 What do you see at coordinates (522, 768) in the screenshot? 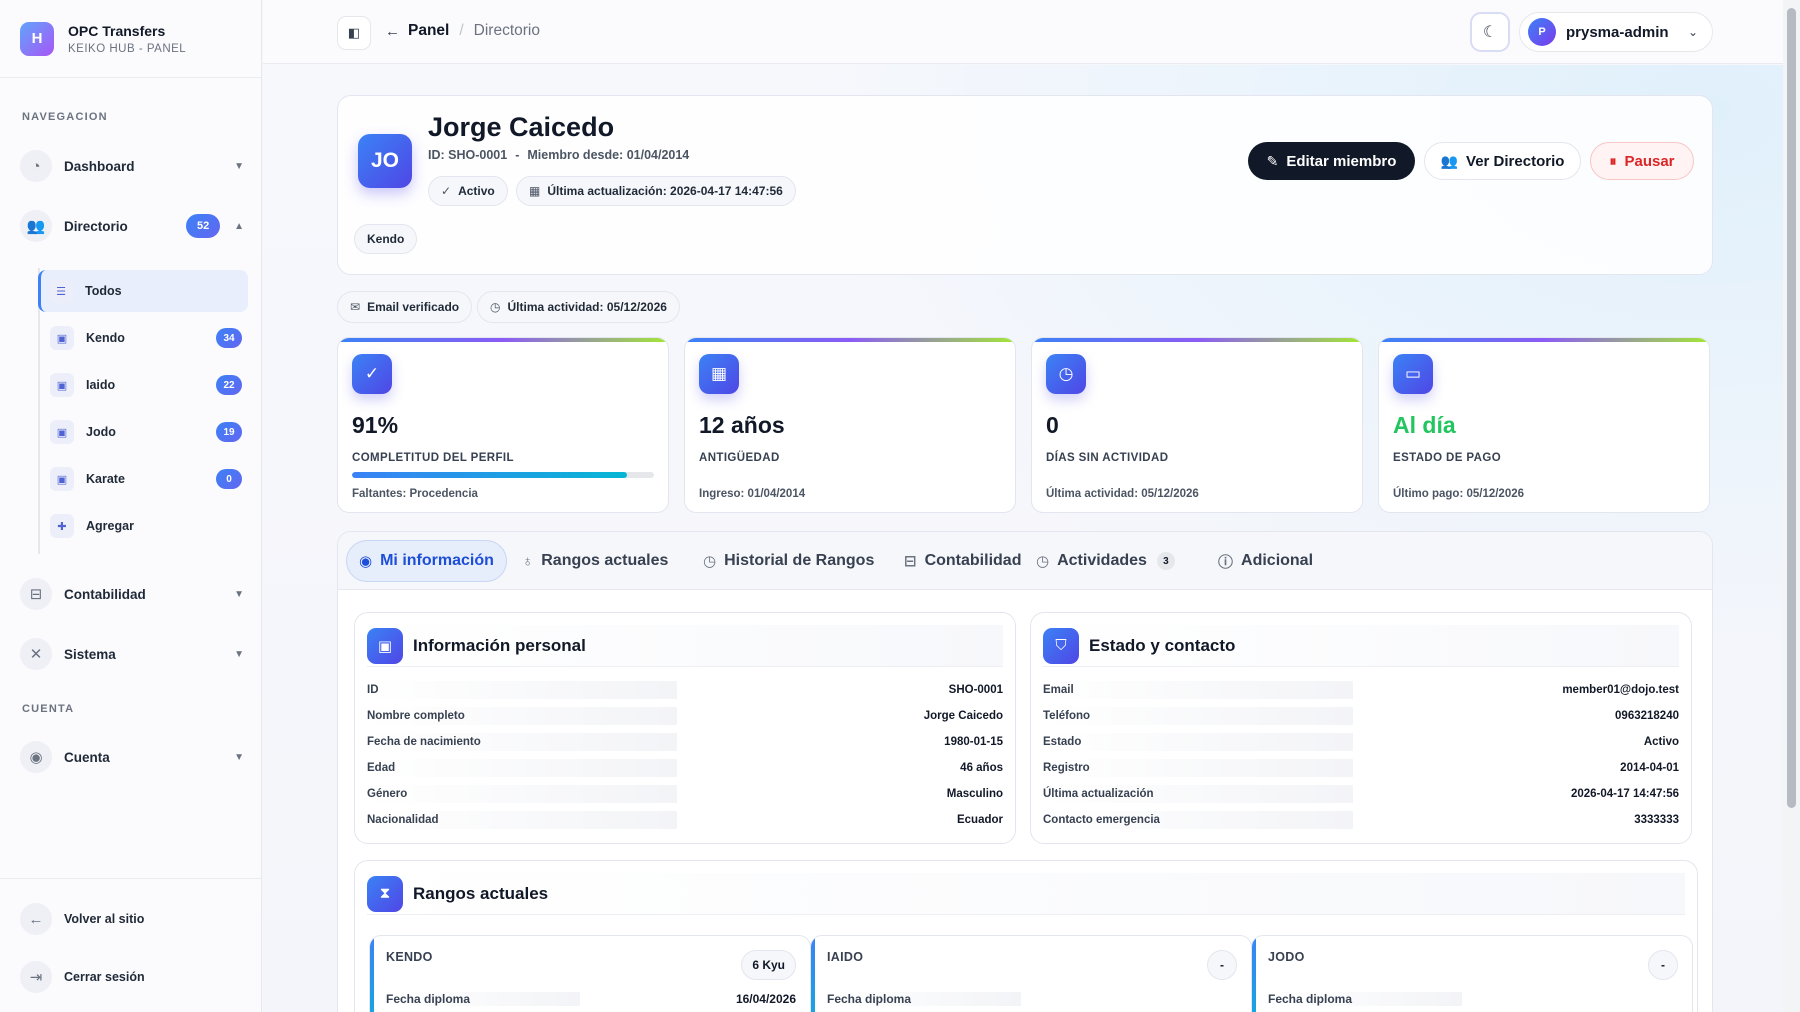
I see `info-key: Edad` at bounding box center [522, 768].